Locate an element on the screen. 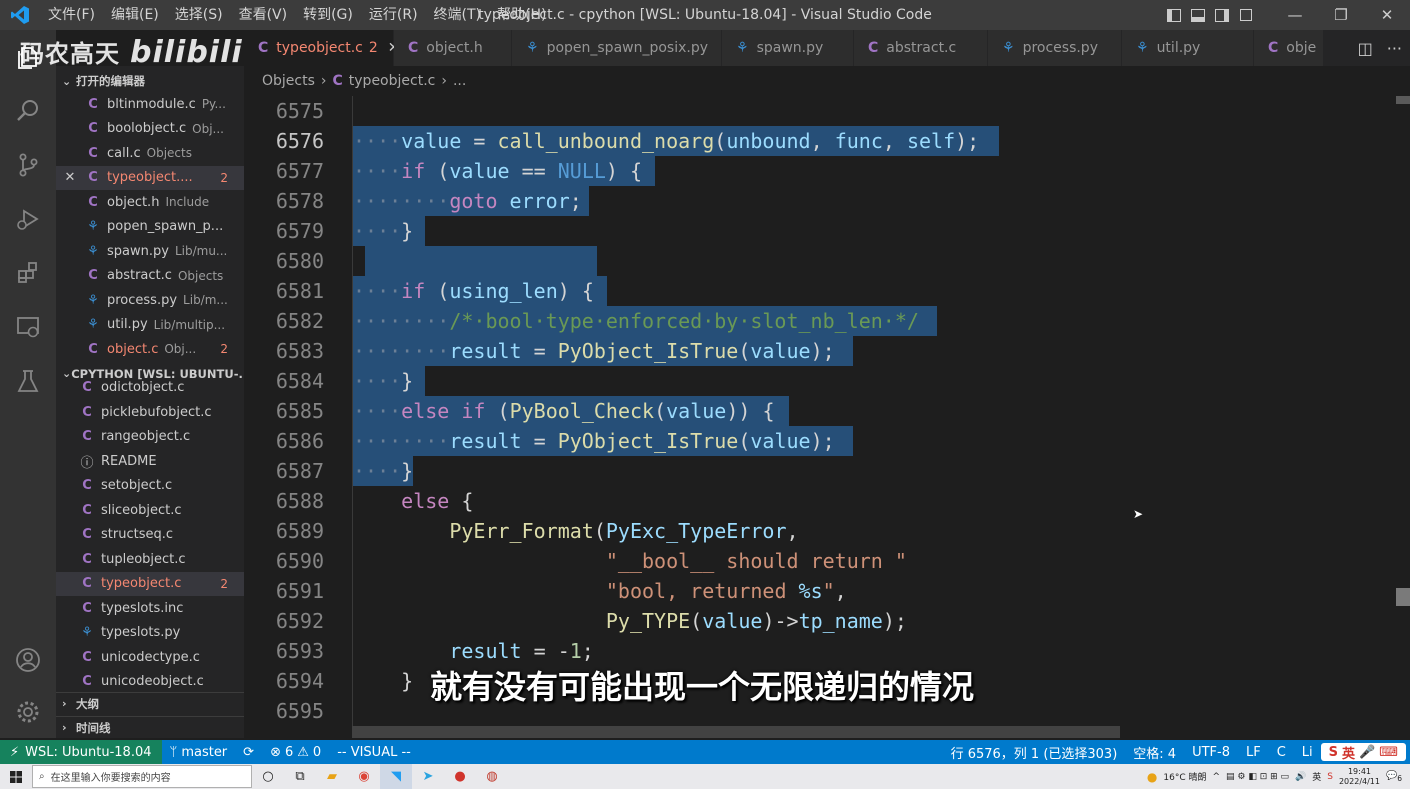  outline-section: › 大纲 is located at coordinates (150, 703).